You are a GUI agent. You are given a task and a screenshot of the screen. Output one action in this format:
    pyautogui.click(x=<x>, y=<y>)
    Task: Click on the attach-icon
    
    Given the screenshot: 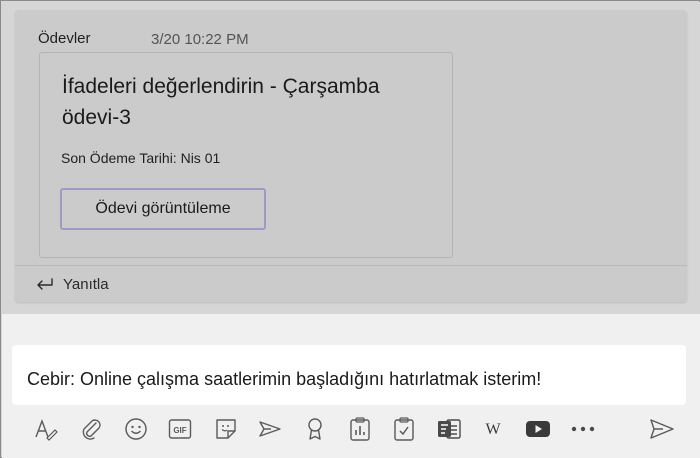 What is the action you would take?
    pyautogui.click(x=91, y=429)
    